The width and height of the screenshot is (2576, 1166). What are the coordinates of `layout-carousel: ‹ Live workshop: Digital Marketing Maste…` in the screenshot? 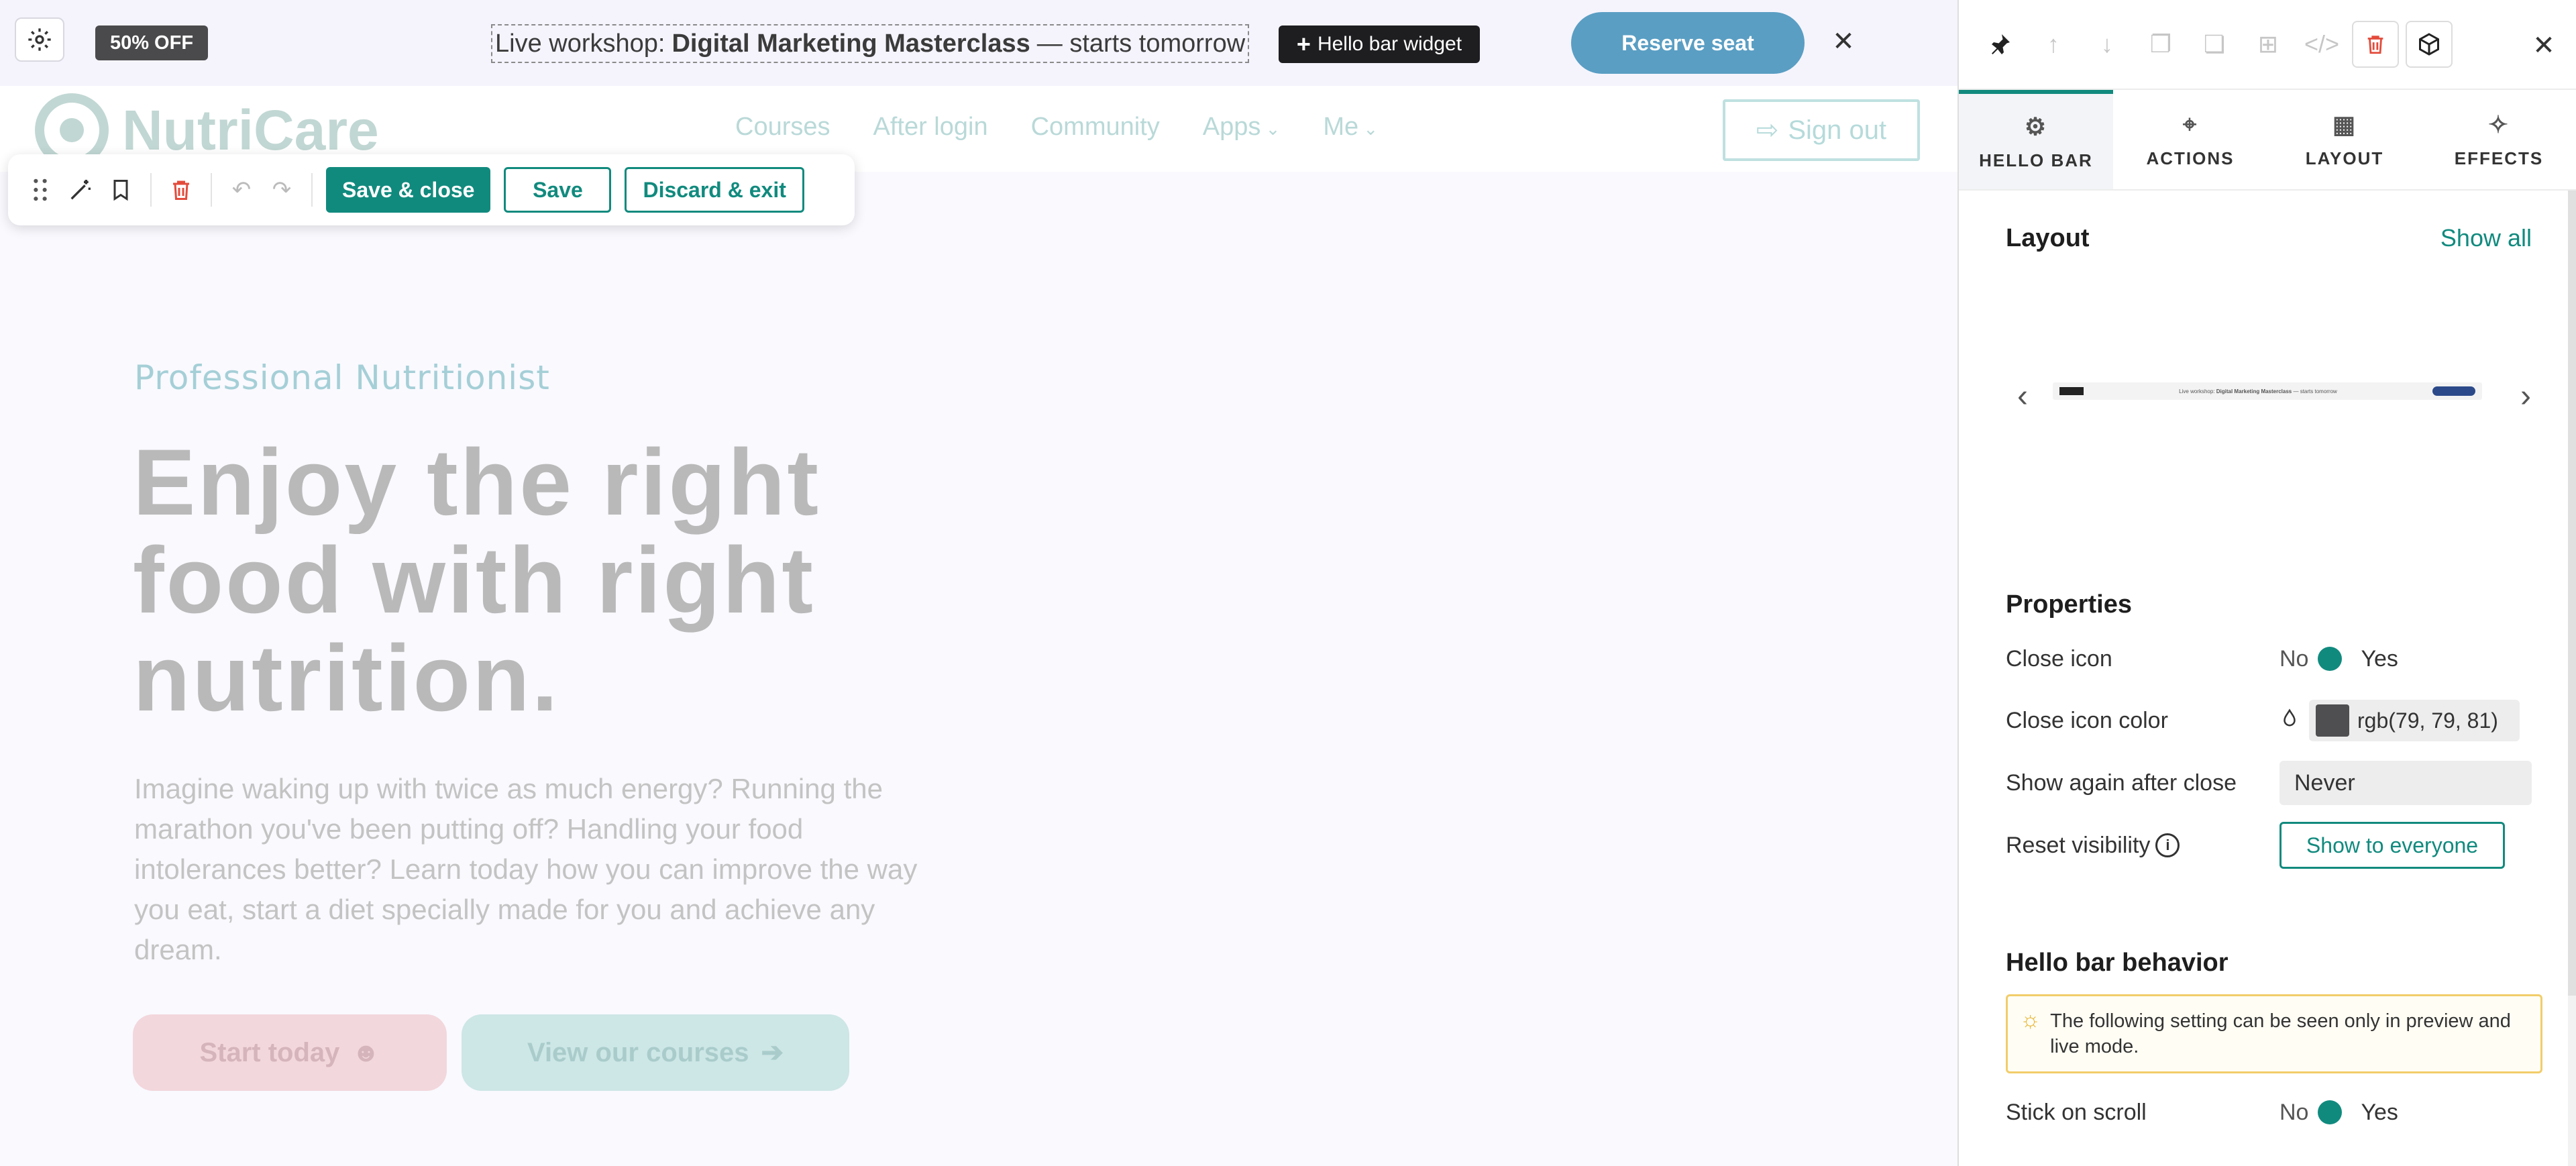 It's located at (2274, 396).